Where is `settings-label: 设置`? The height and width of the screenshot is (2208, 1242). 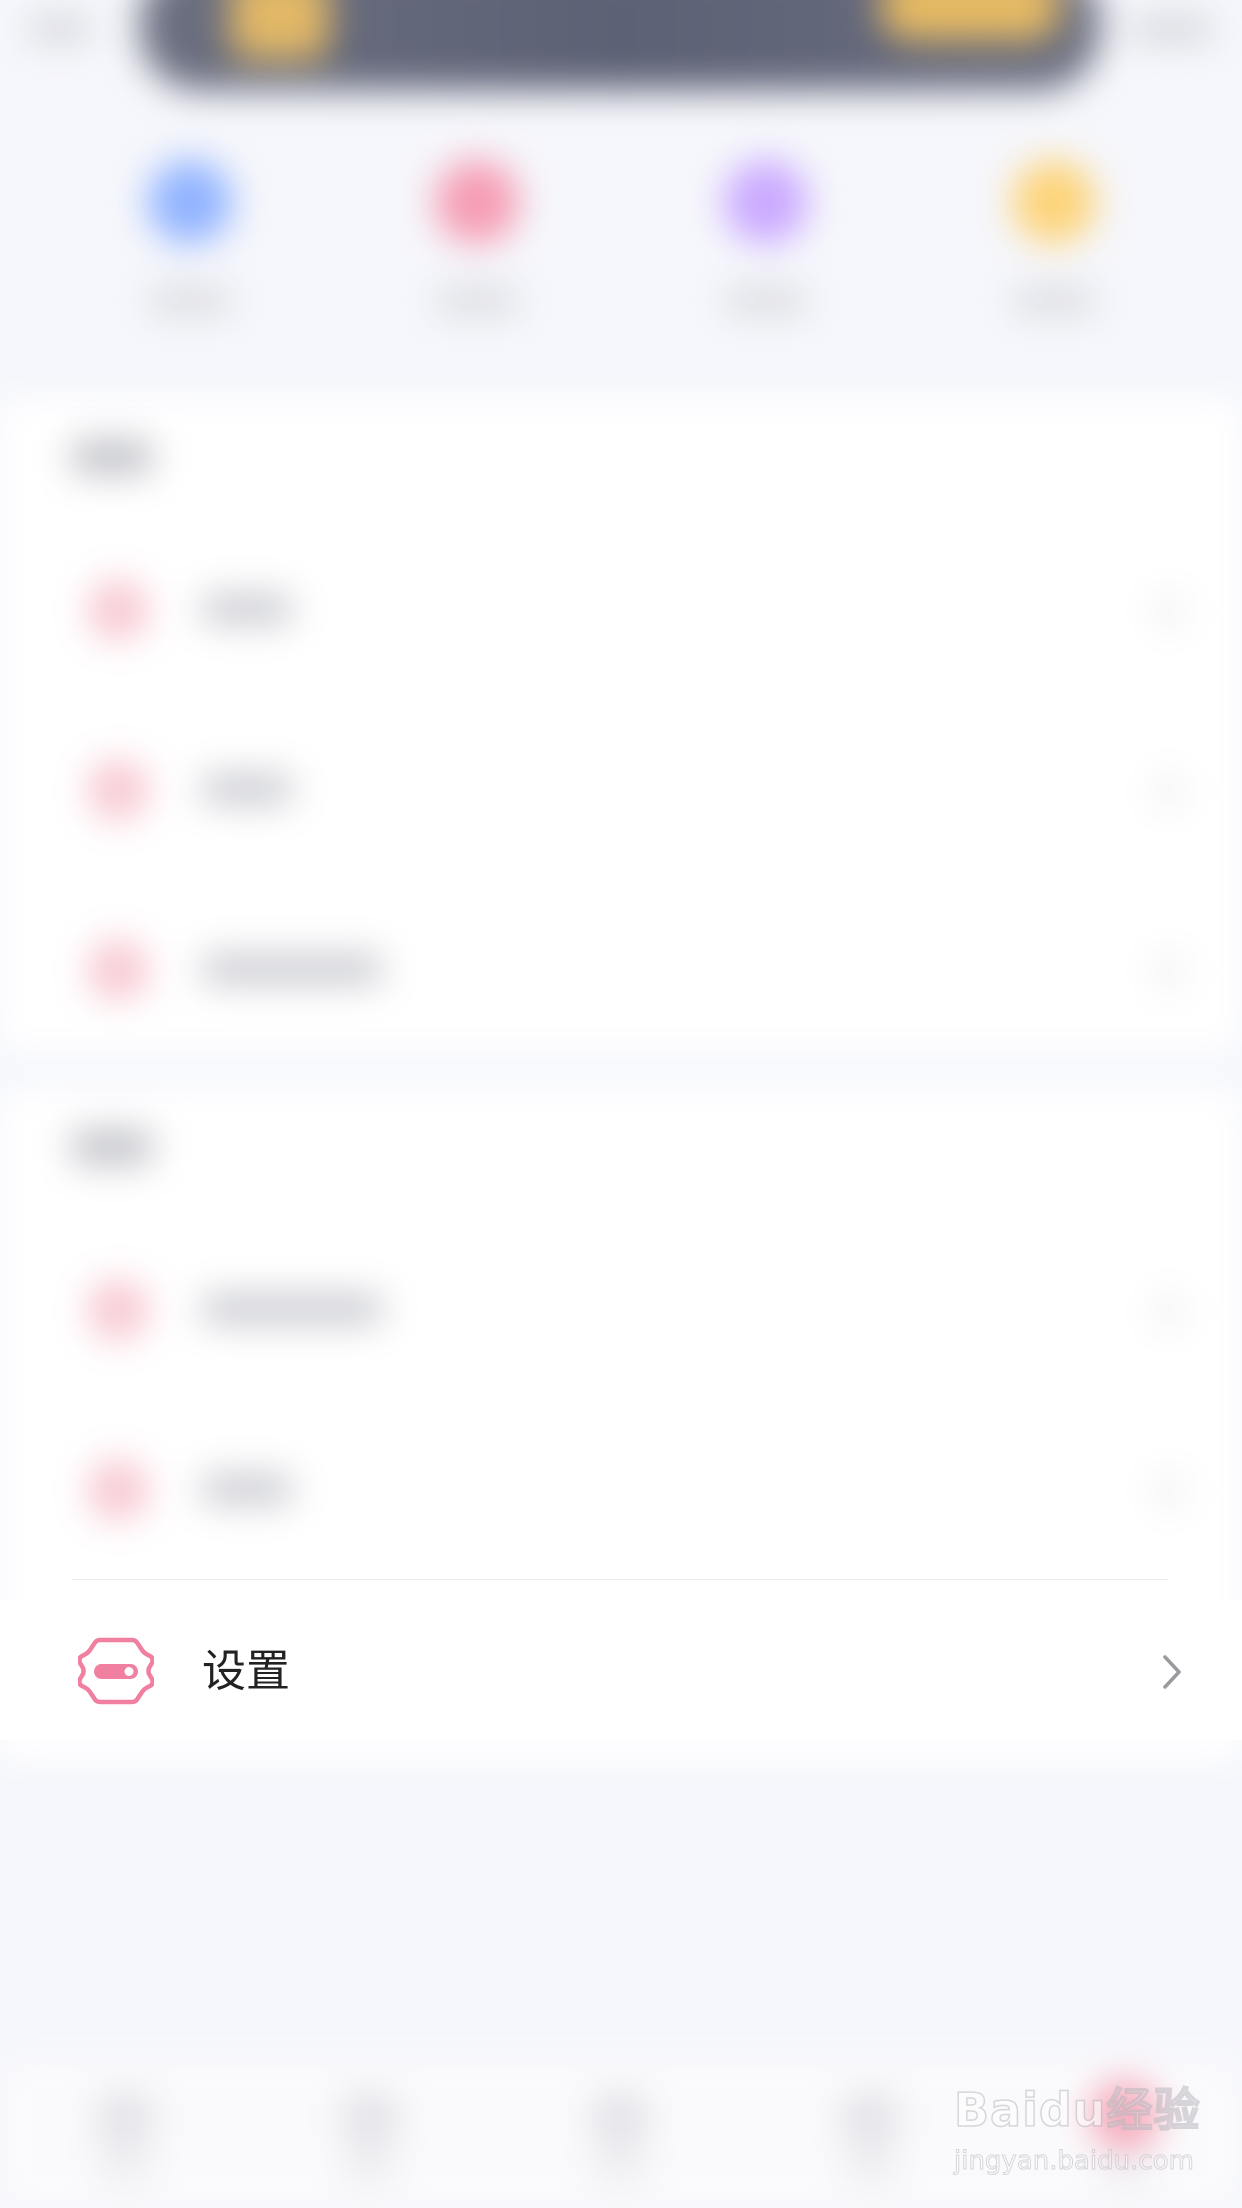
settings-label: 设置 is located at coordinates (246, 1671).